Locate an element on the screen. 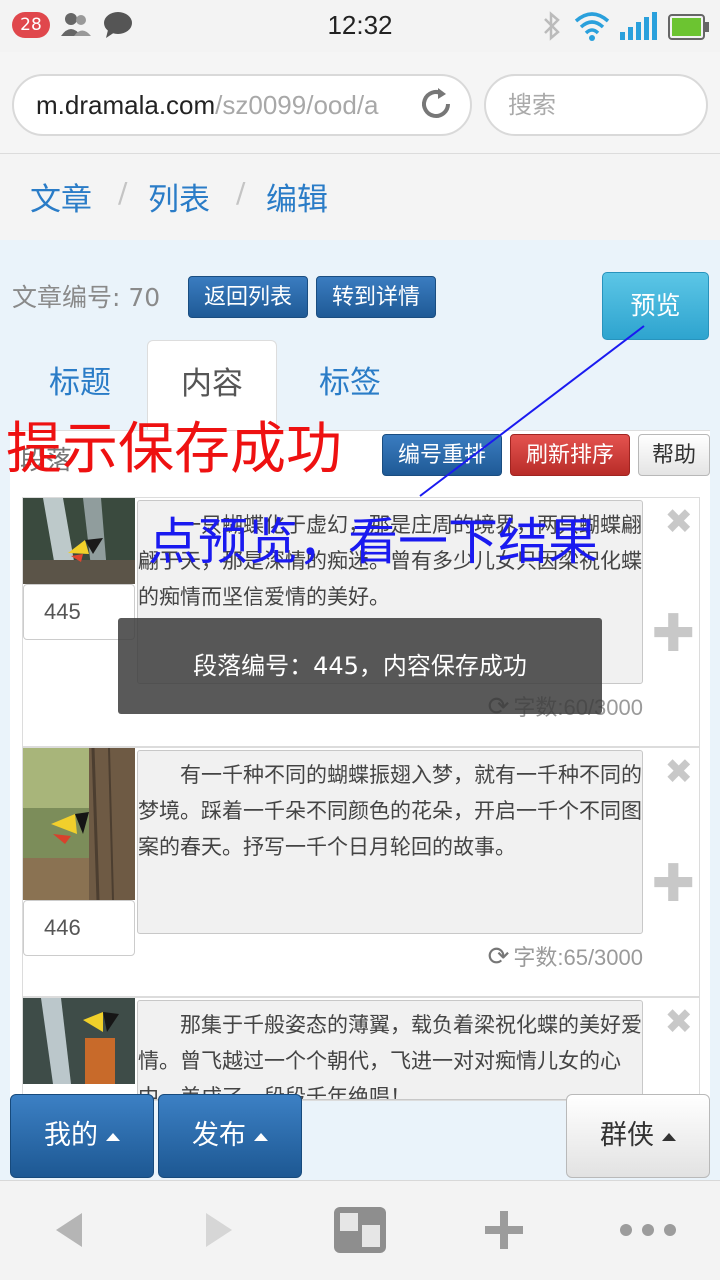 The width and height of the screenshot is (720, 1280). annotation-arrow-line is located at coordinates (532, 411).